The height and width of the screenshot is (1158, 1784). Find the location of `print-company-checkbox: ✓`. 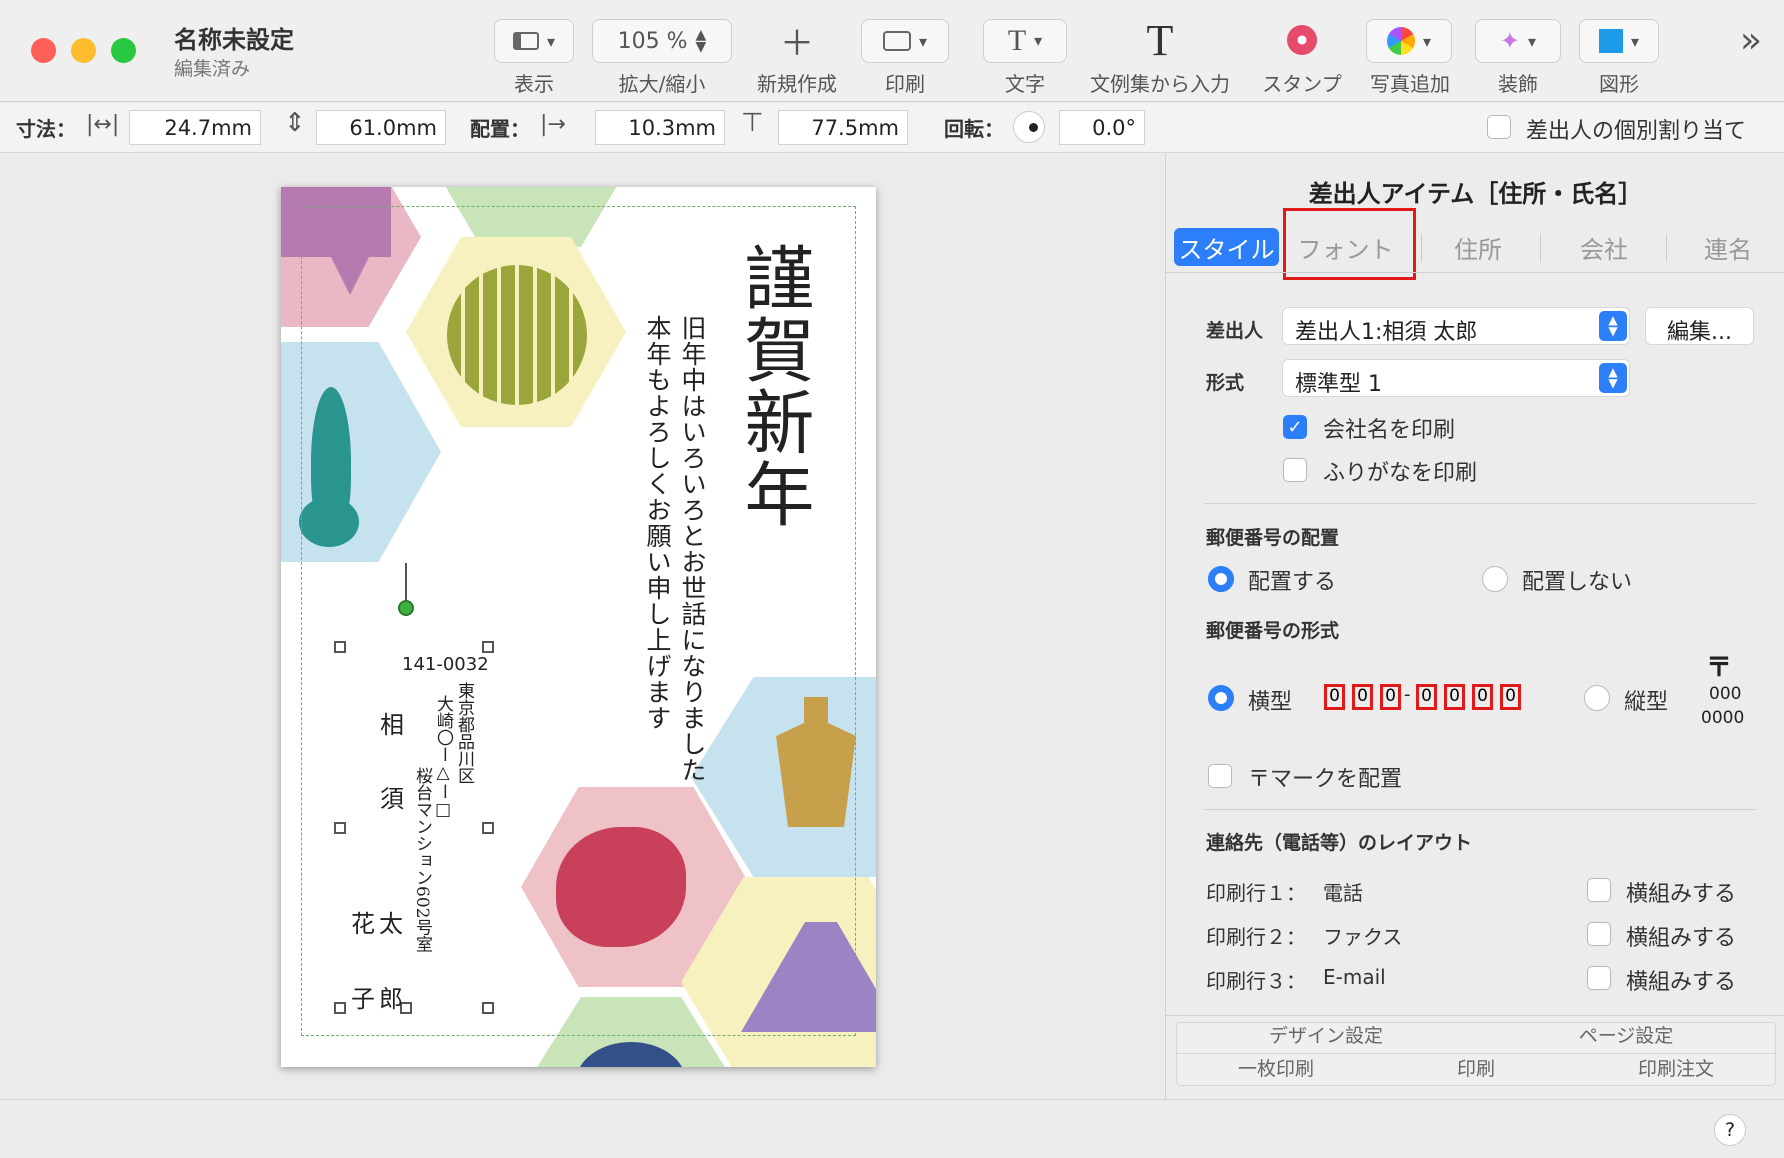

print-company-checkbox: ✓ is located at coordinates (1295, 427).